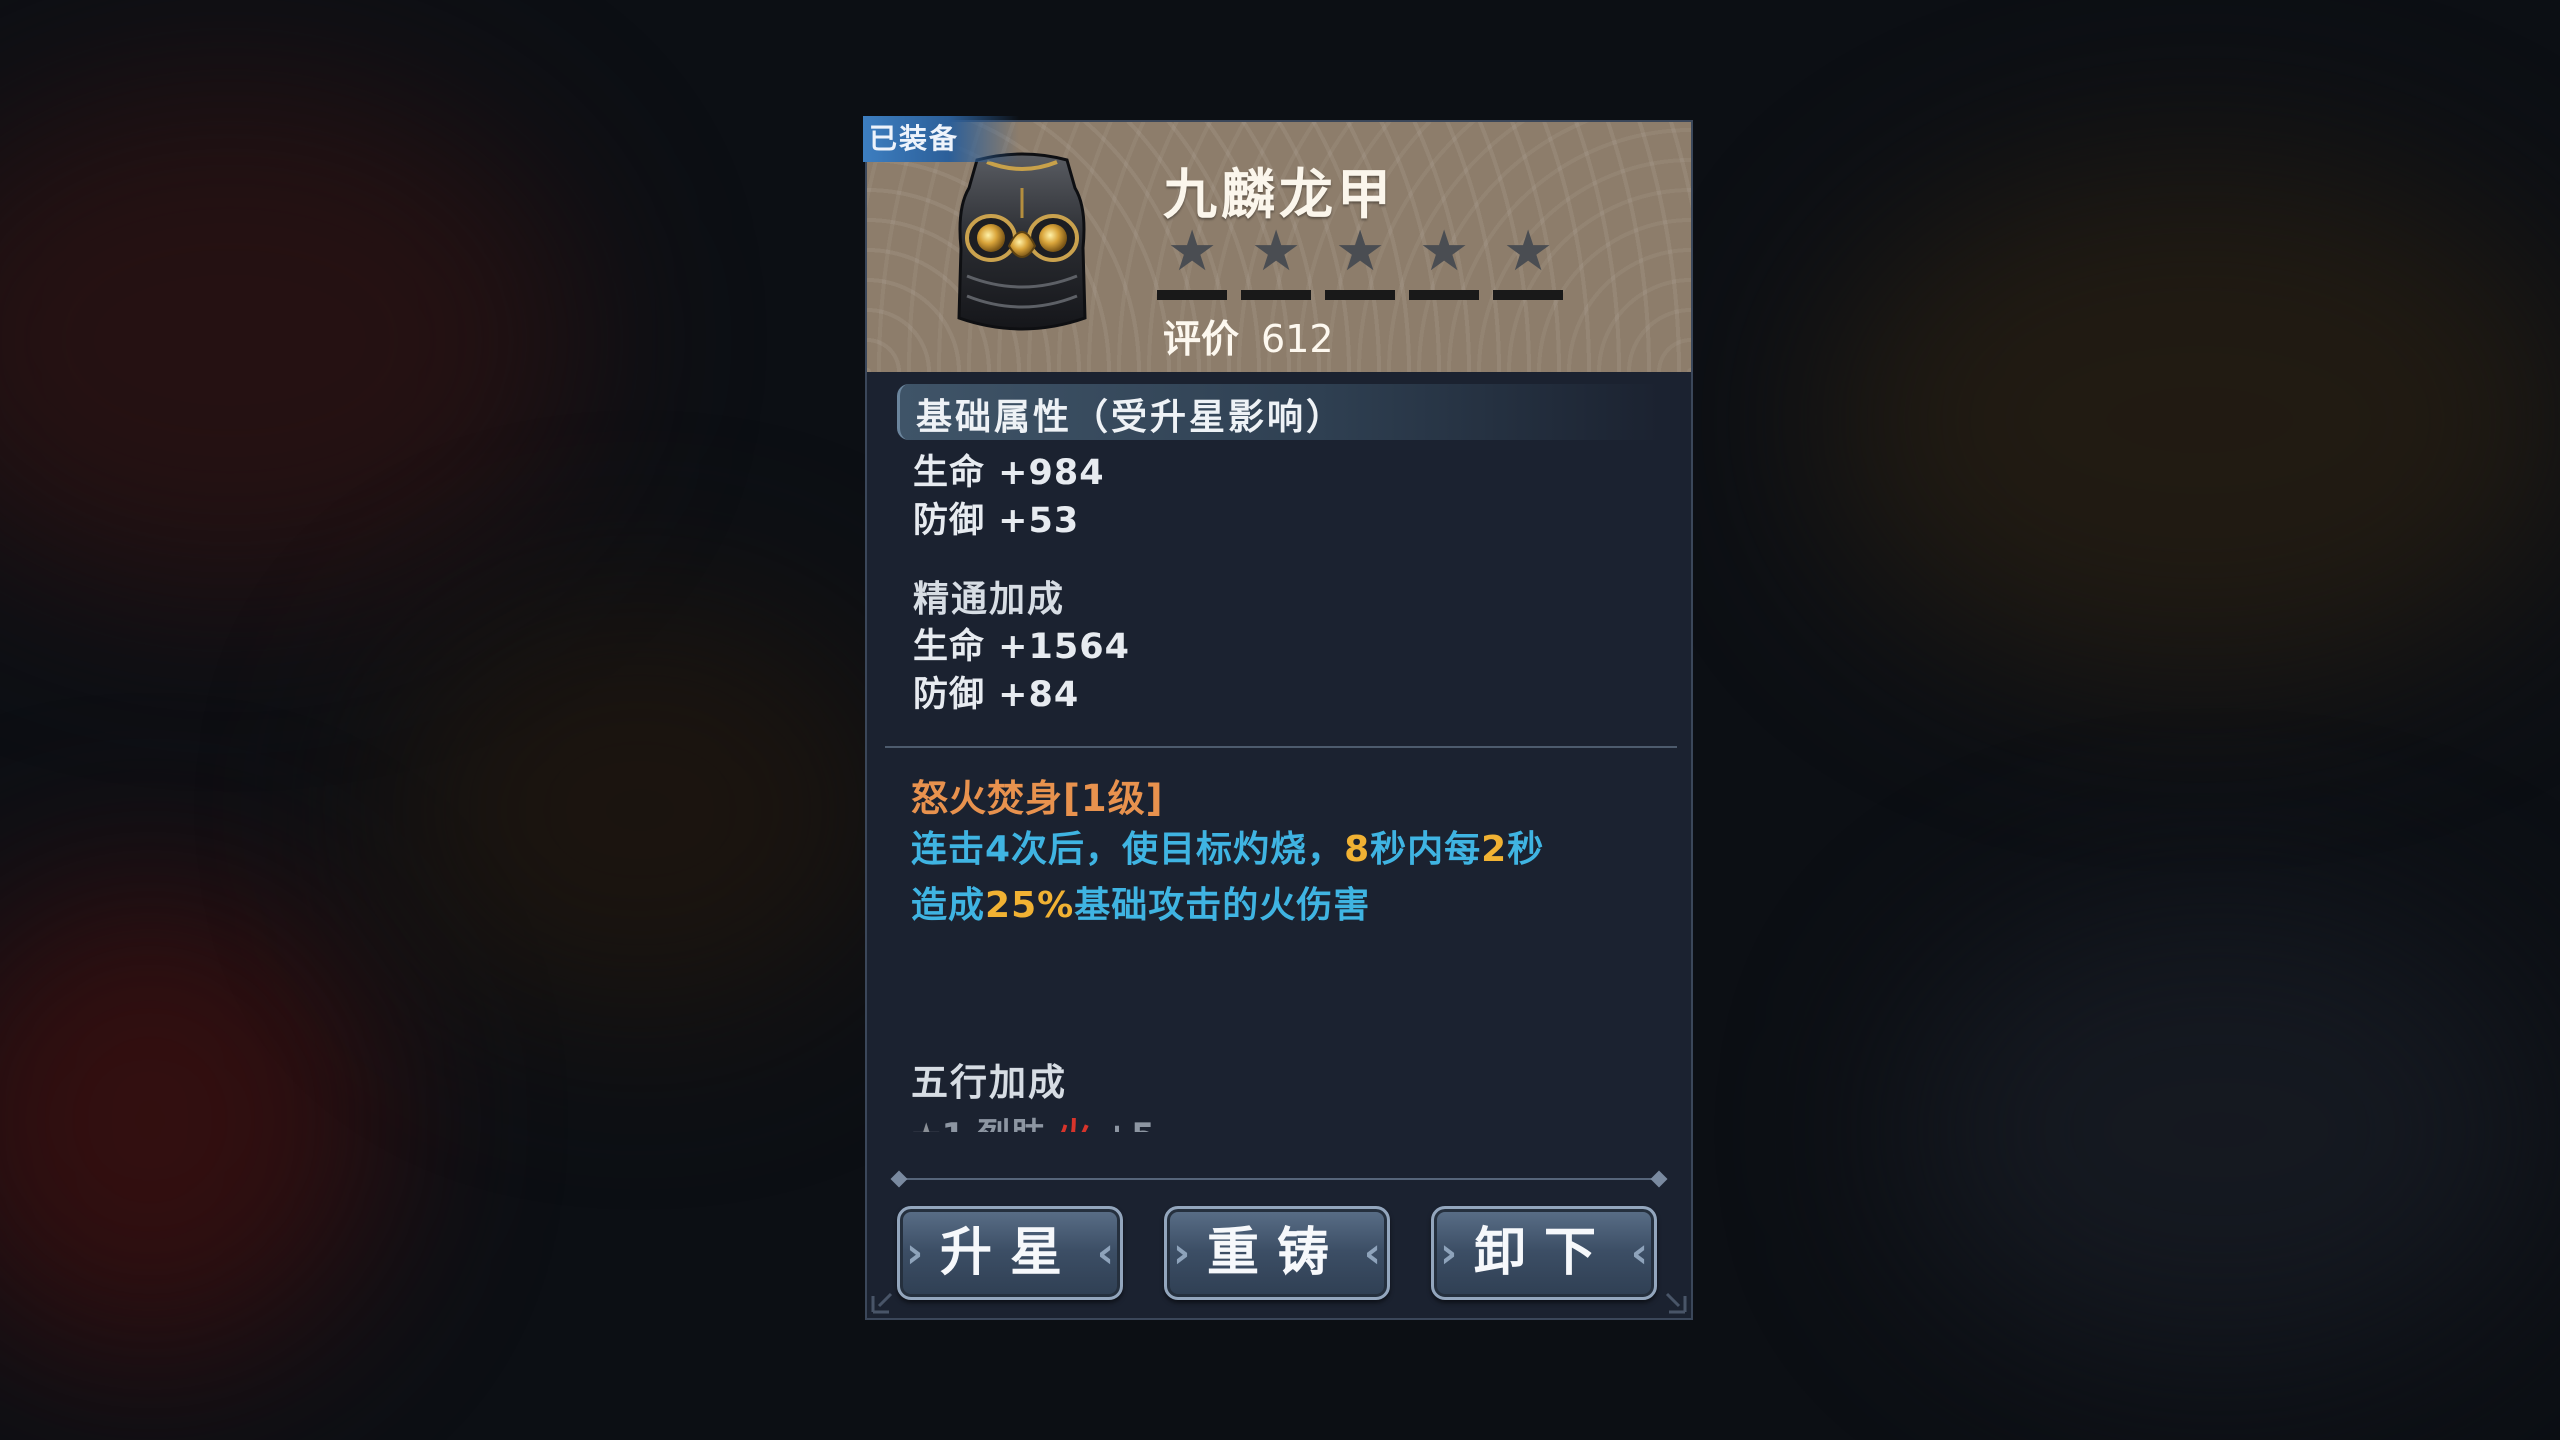  What do you see at coordinates (1494, 849) in the screenshot?
I see `skill-desc-highlight: 2` at bounding box center [1494, 849].